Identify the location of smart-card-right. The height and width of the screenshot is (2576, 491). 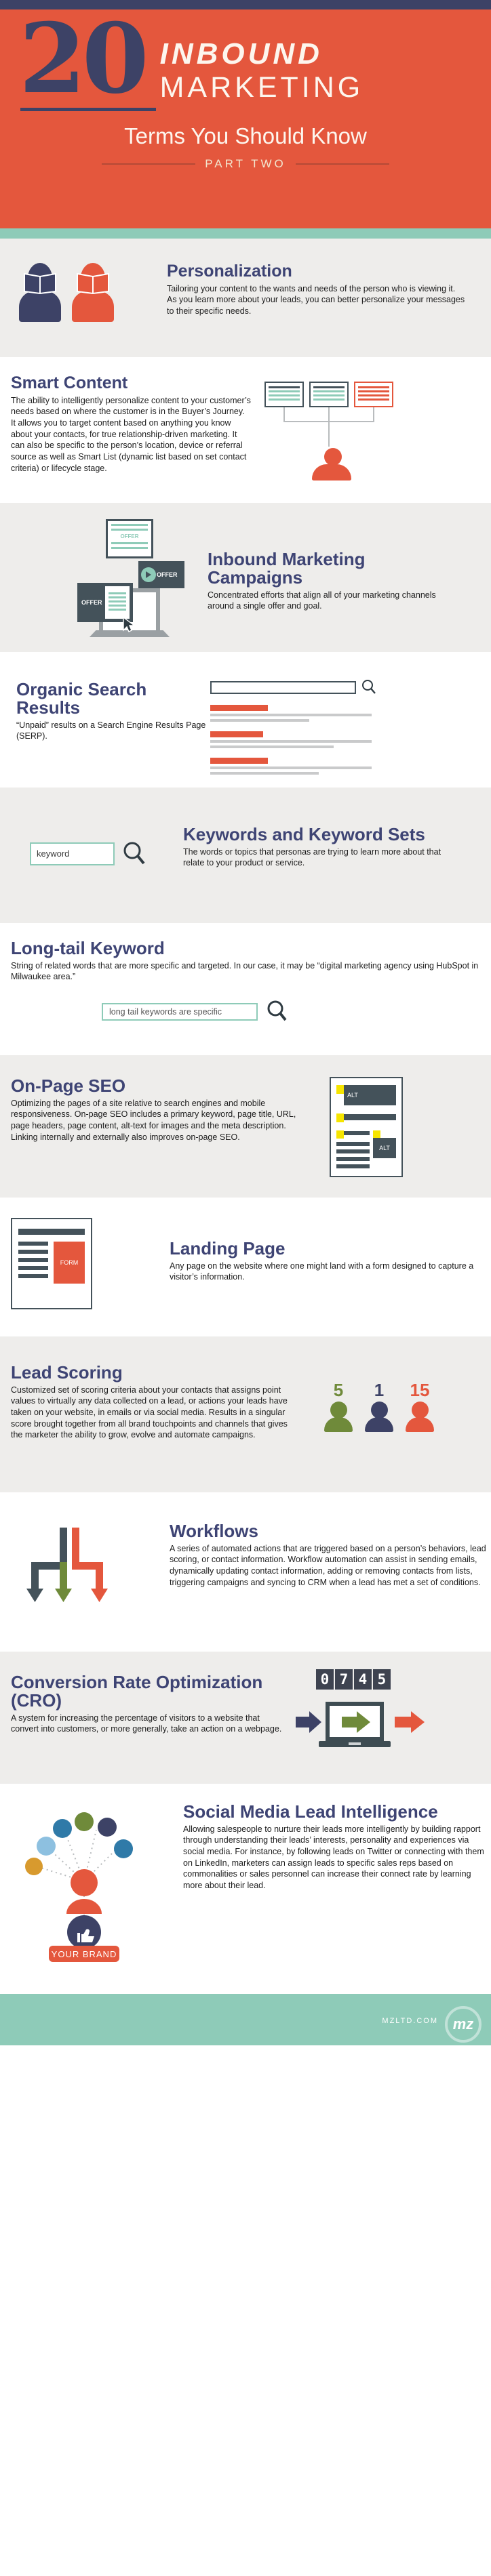
(373, 395).